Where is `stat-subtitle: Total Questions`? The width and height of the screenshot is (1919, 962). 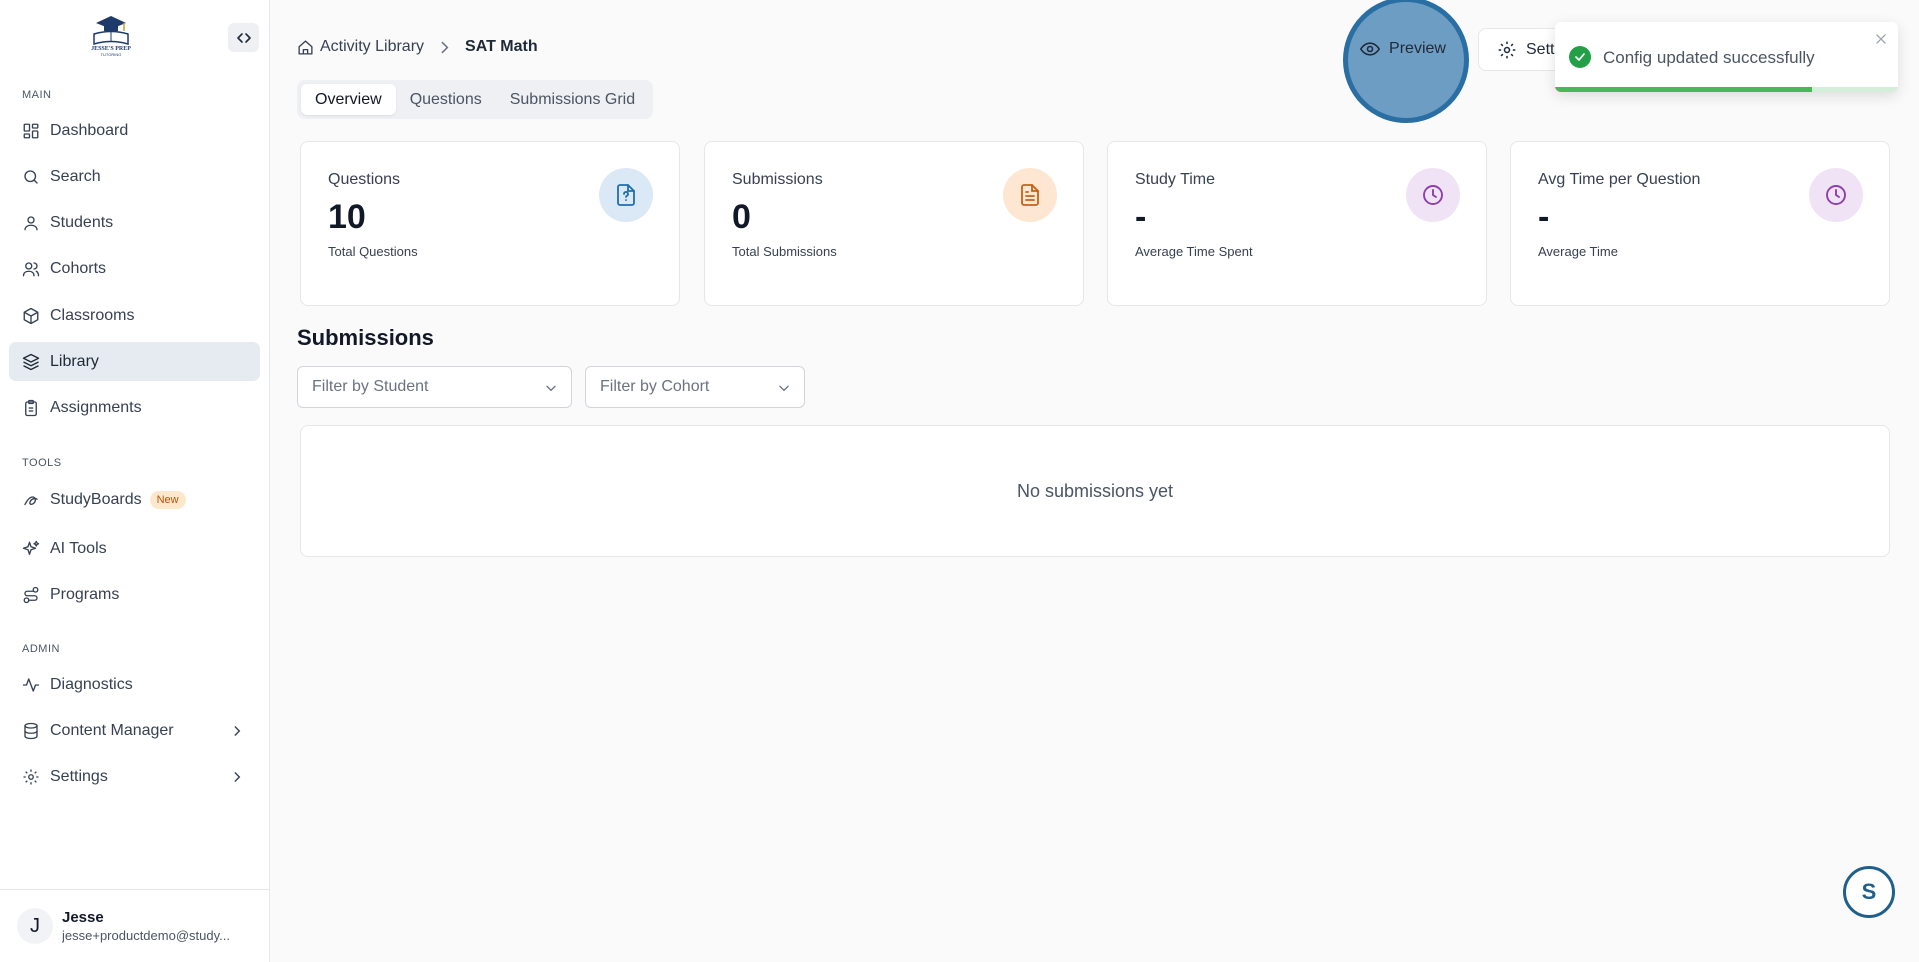
stat-subtitle: Total Questions is located at coordinates (373, 251).